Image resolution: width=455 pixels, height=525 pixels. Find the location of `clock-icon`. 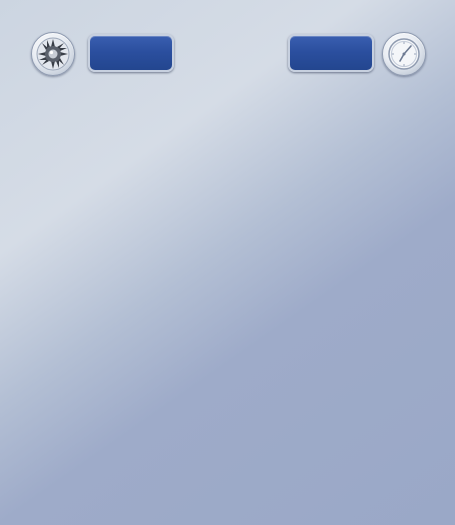

clock-icon is located at coordinates (404, 54).